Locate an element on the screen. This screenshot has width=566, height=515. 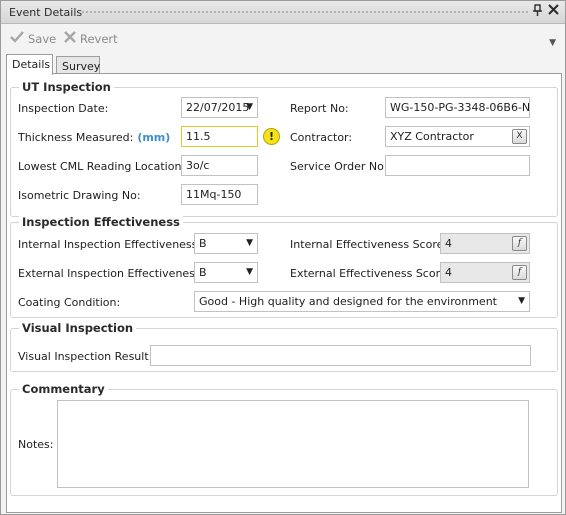
lowest-cml-field: 3o/c is located at coordinates (219, 165).